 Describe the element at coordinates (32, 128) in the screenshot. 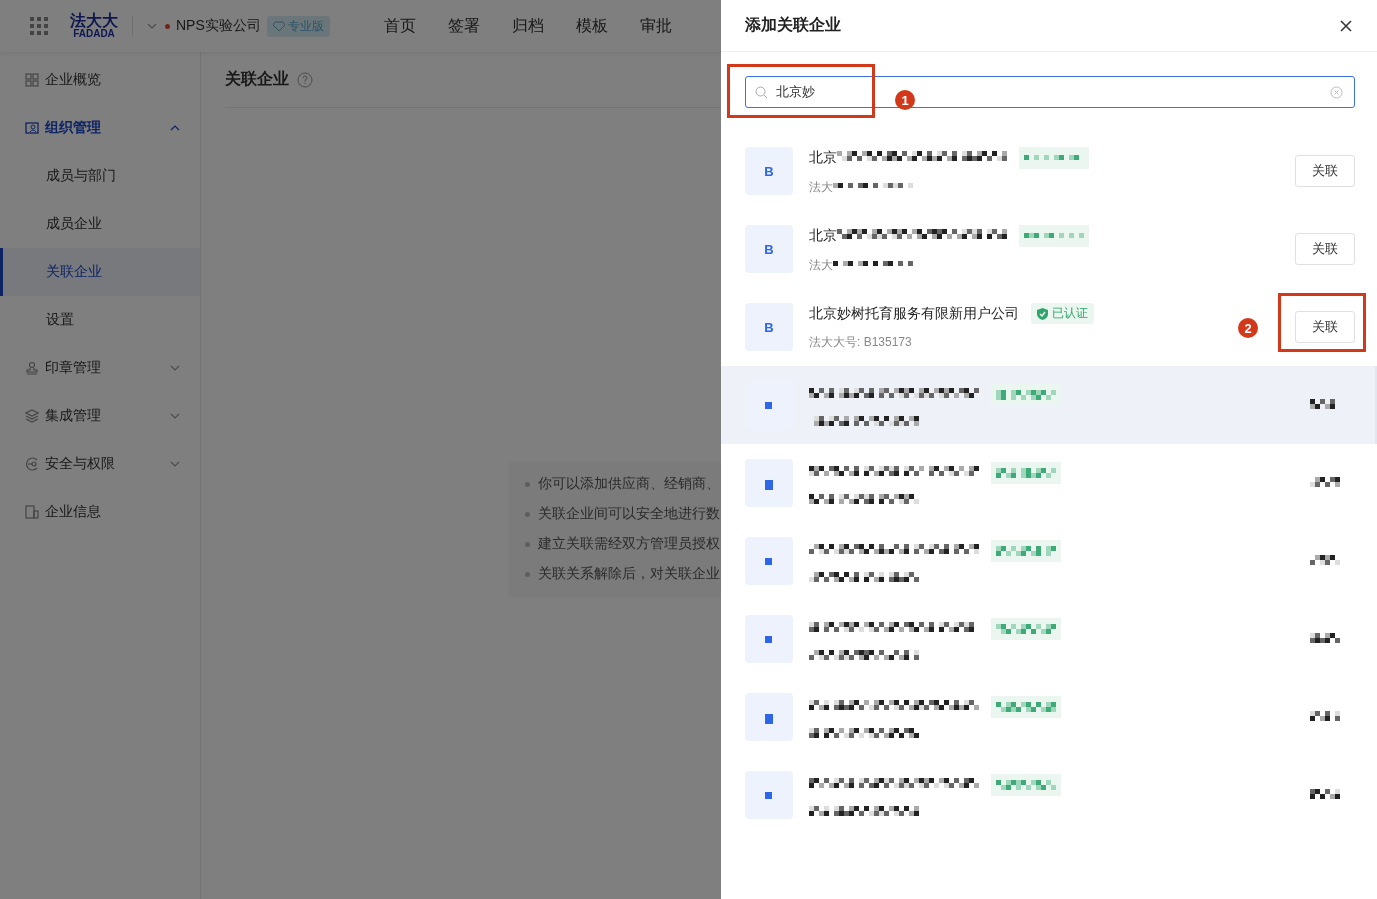

I see `id-card-icon` at that location.